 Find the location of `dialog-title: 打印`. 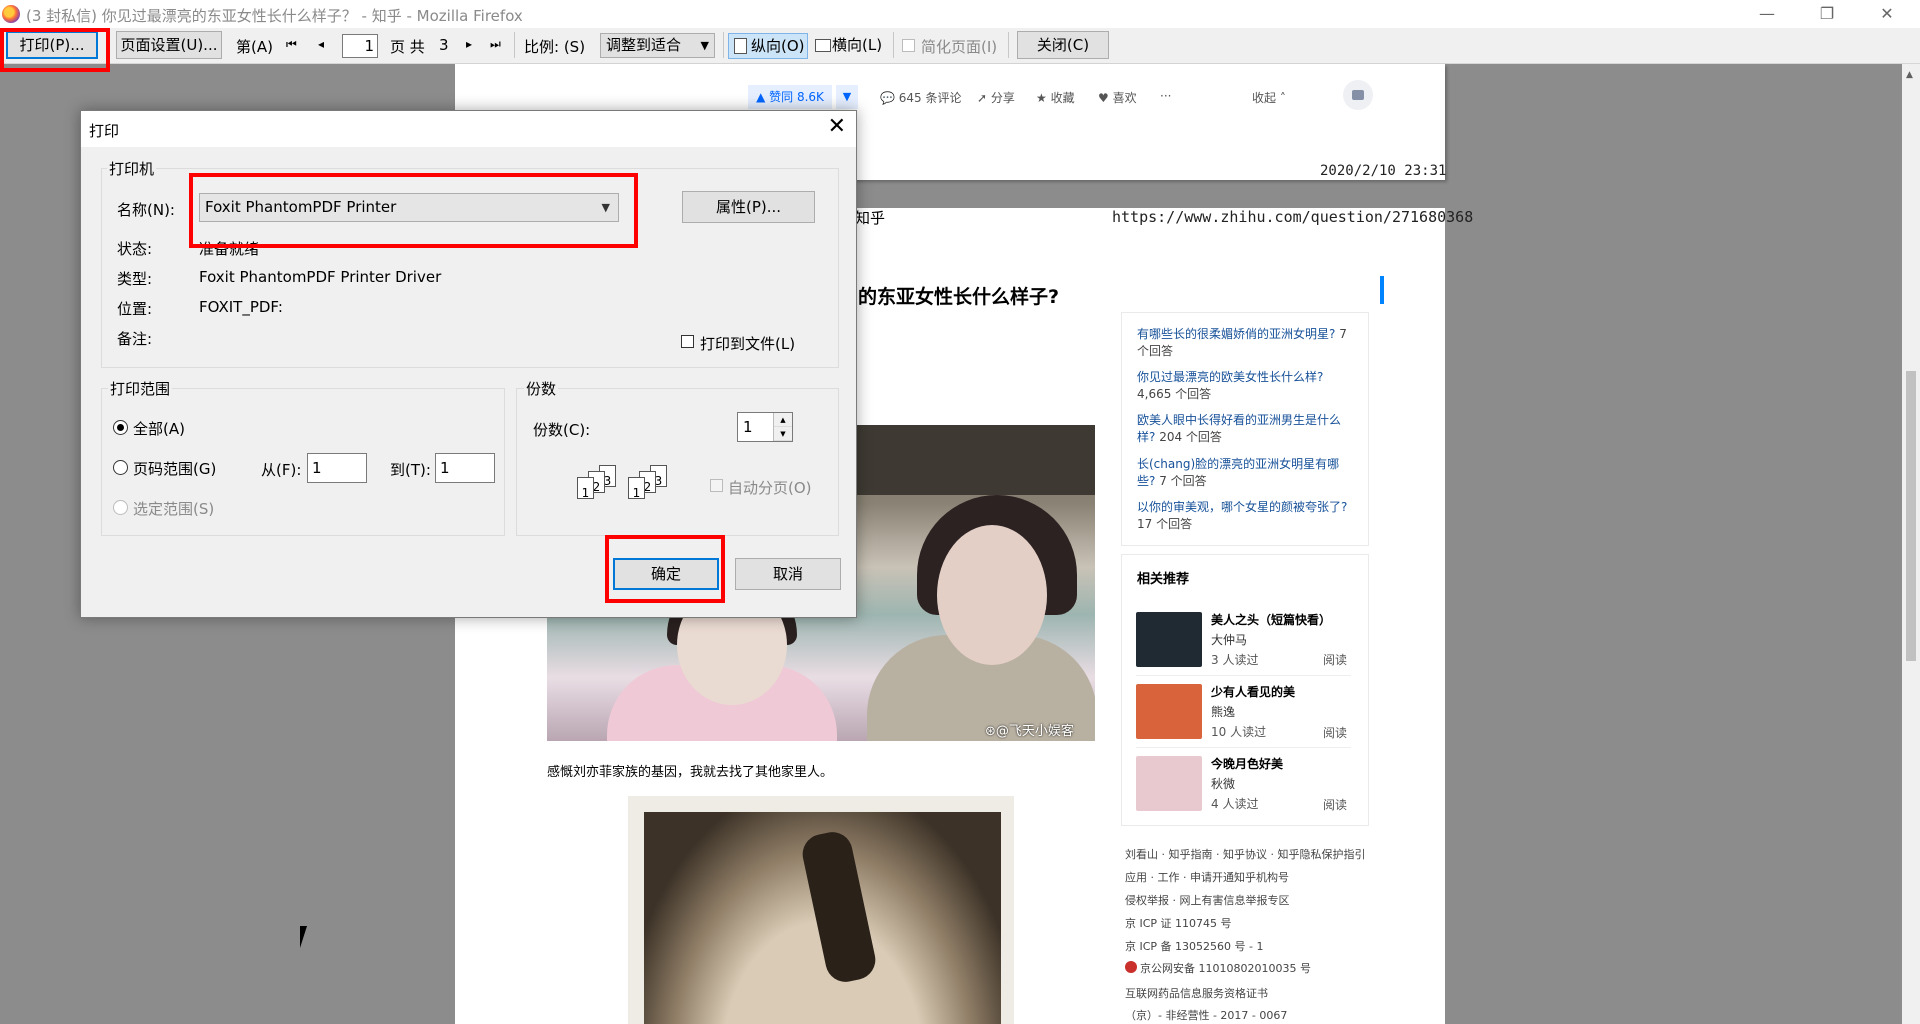

dialog-title: 打印 is located at coordinates (104, 131).